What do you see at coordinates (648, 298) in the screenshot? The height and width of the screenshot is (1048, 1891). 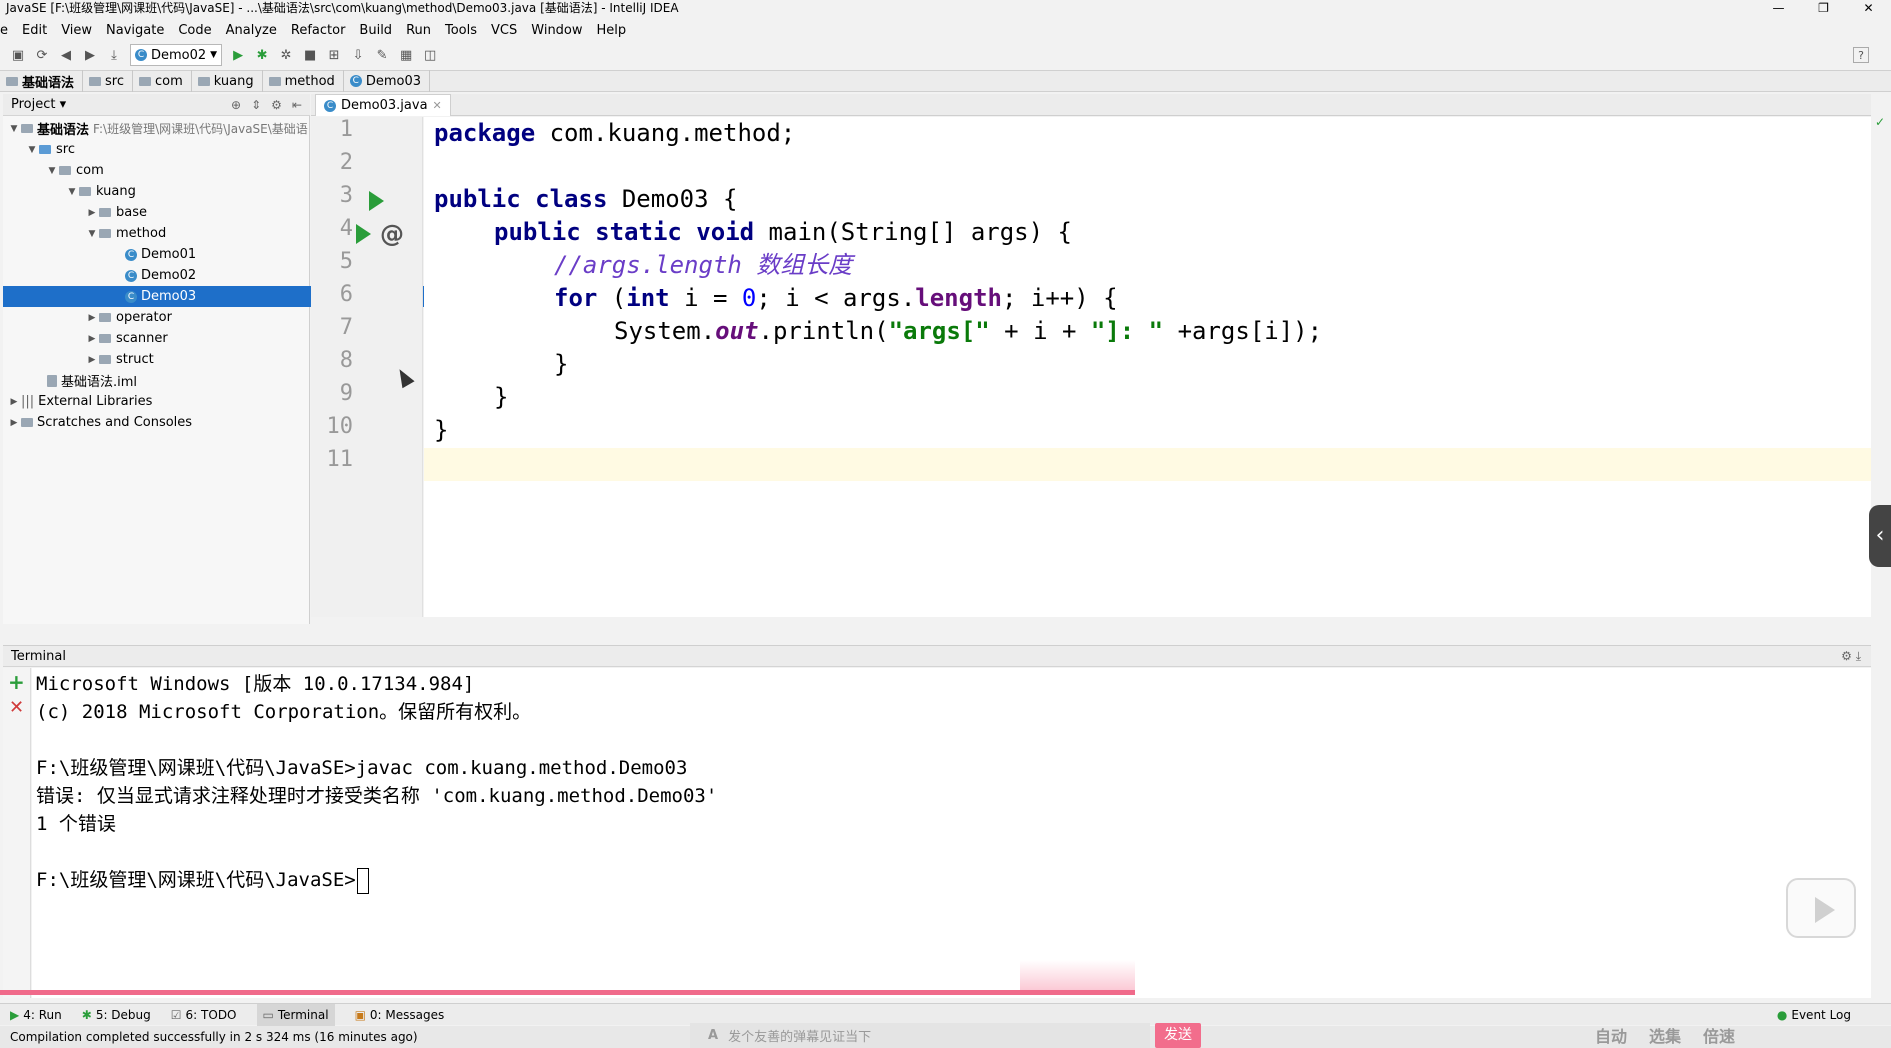 I see `code-keyword: int` at bounding box center [648, 298].